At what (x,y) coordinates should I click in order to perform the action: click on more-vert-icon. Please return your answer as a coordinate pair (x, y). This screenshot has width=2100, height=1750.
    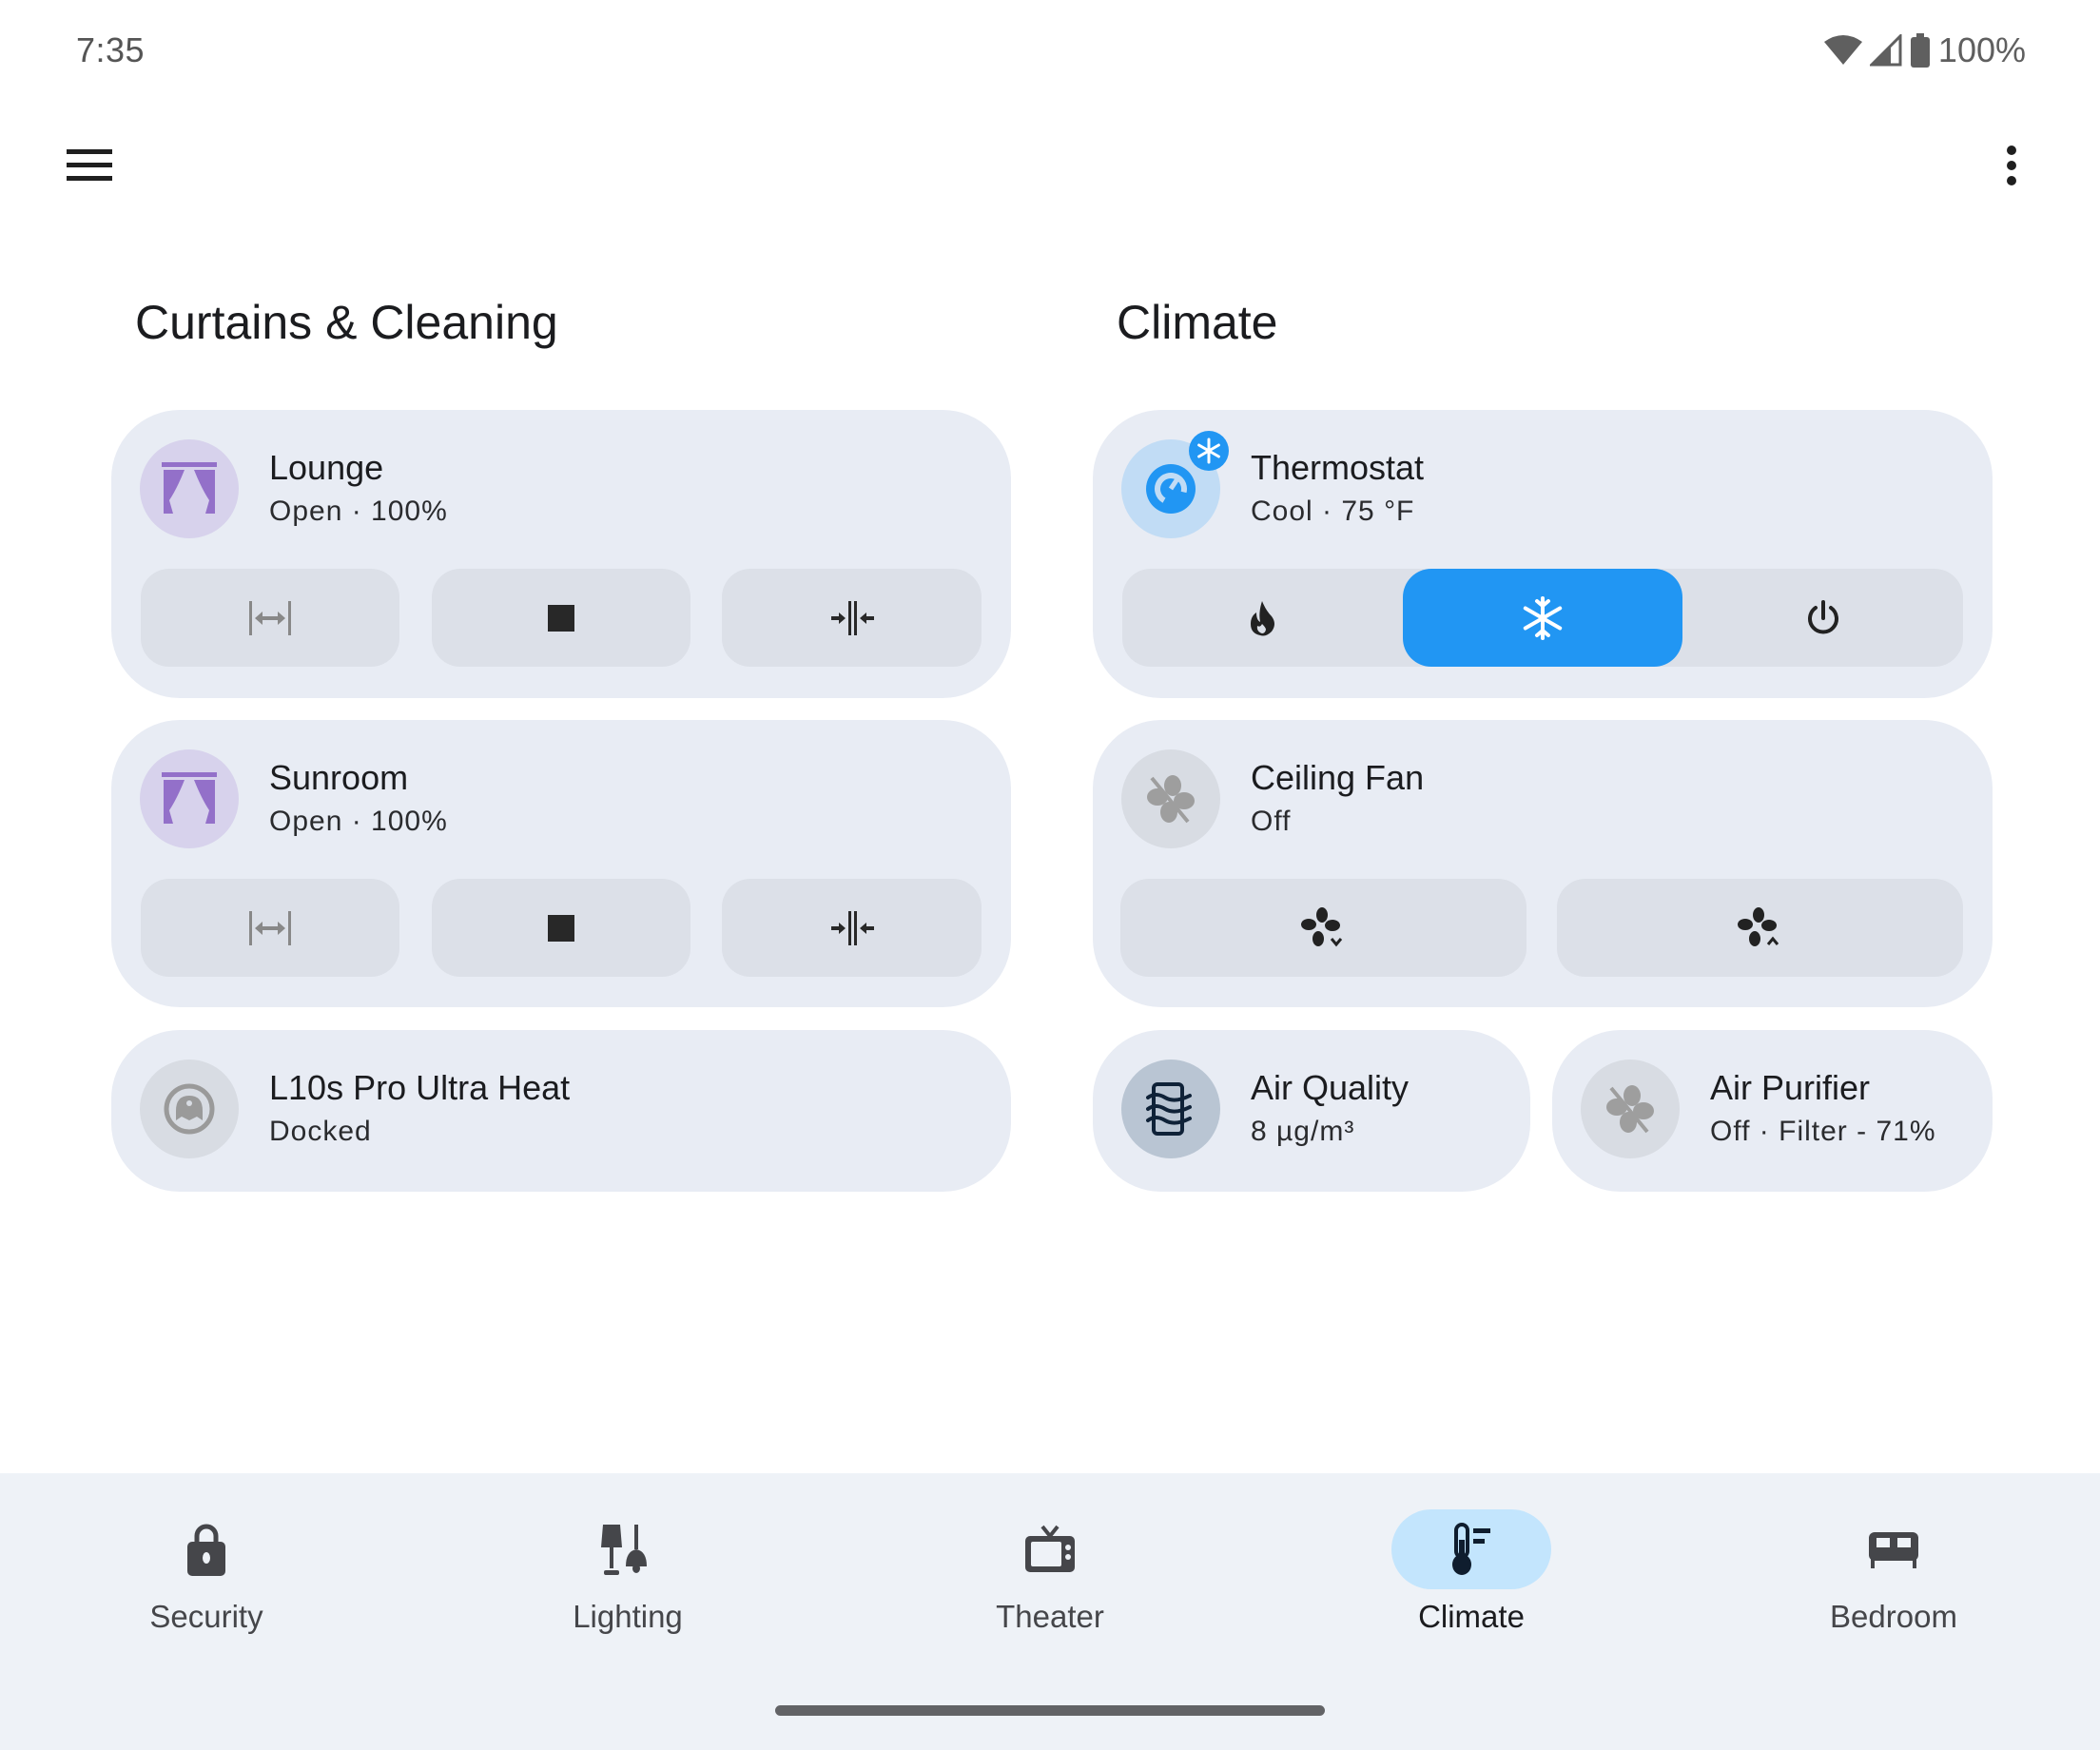
    Looking at the image, I should click on (2012, 165).